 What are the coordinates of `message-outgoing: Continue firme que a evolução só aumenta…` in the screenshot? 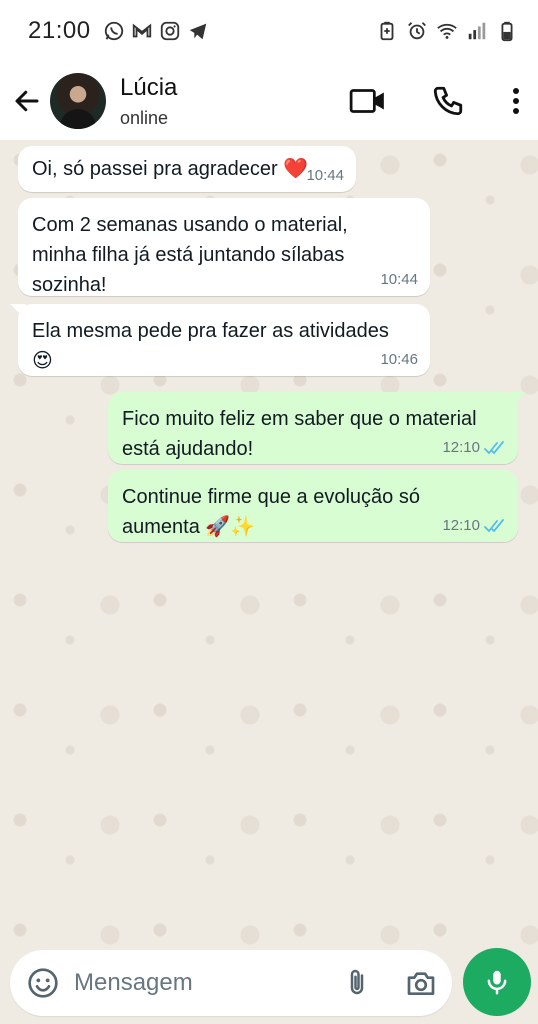 It's located at (313, 506).